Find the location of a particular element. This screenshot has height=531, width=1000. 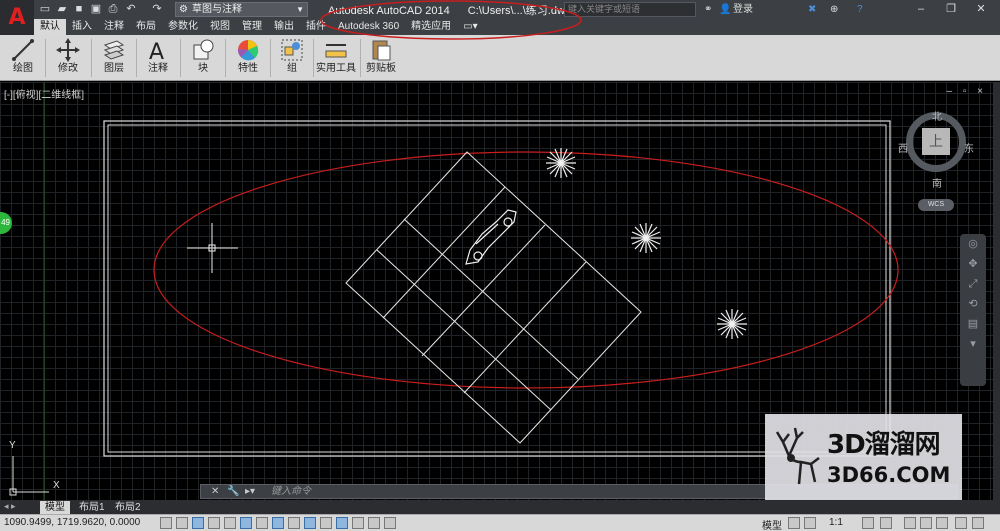

isolate-objects-icon is located at coordinates (961, 523).